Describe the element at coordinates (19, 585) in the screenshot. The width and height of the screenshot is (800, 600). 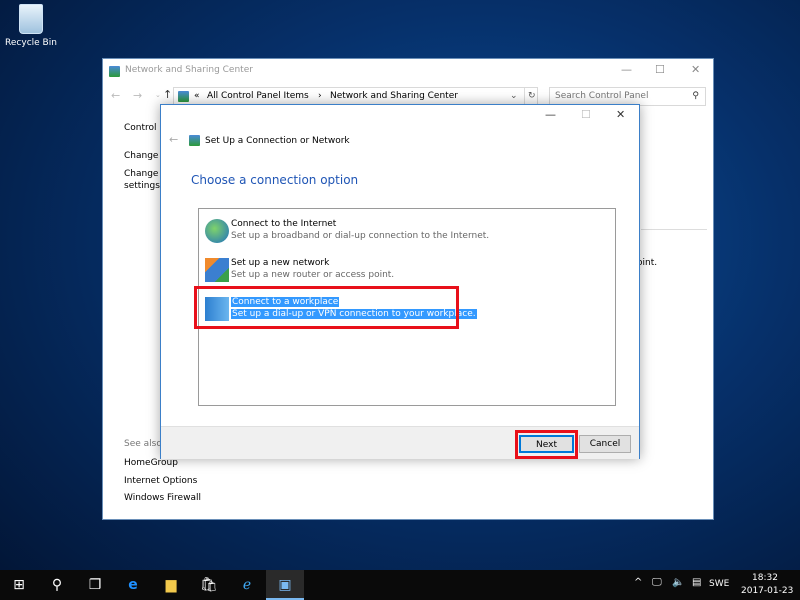
I see `start-windows-icon: ⊞` at that location.